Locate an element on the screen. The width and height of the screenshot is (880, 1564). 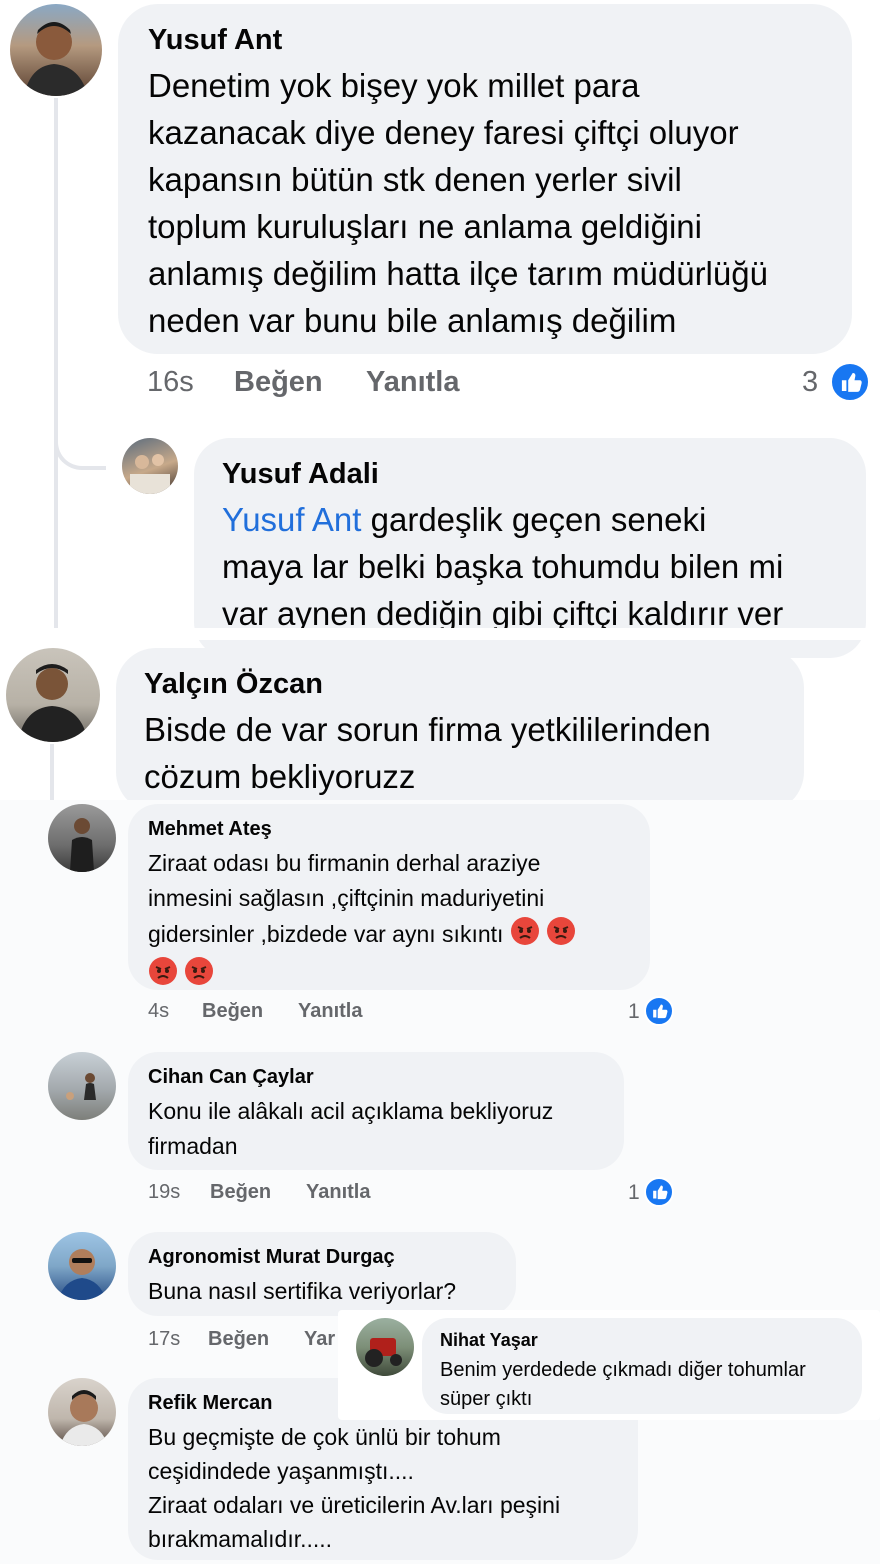
comment-time: 19s is located at coordinates (164, 1192).